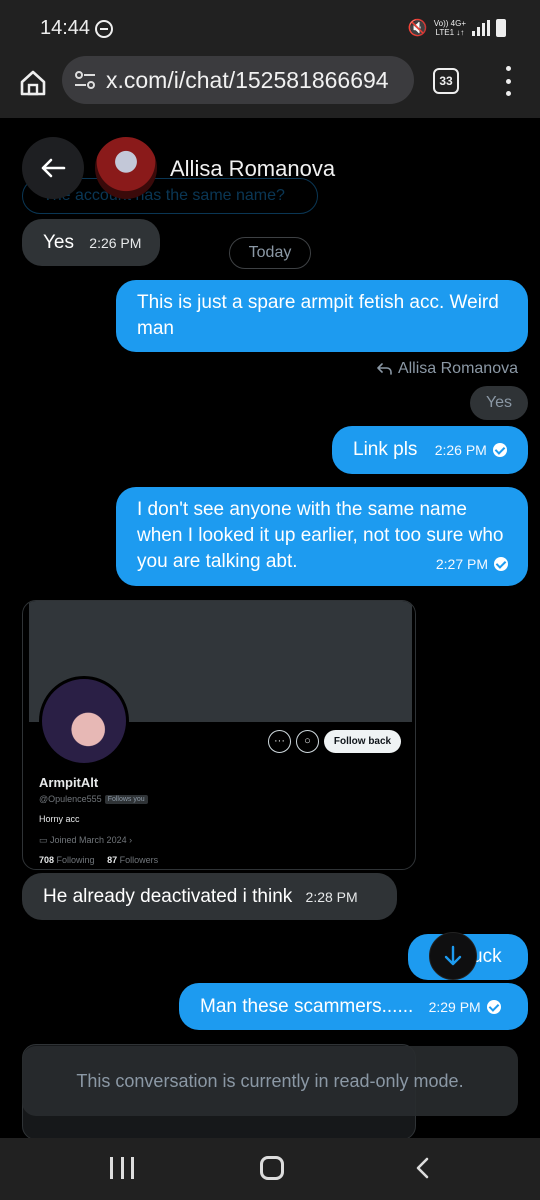 Image resolution: width=540 pixels, height=1200 pixels. I want to click on arrow-down-icon, so click(453, 955).